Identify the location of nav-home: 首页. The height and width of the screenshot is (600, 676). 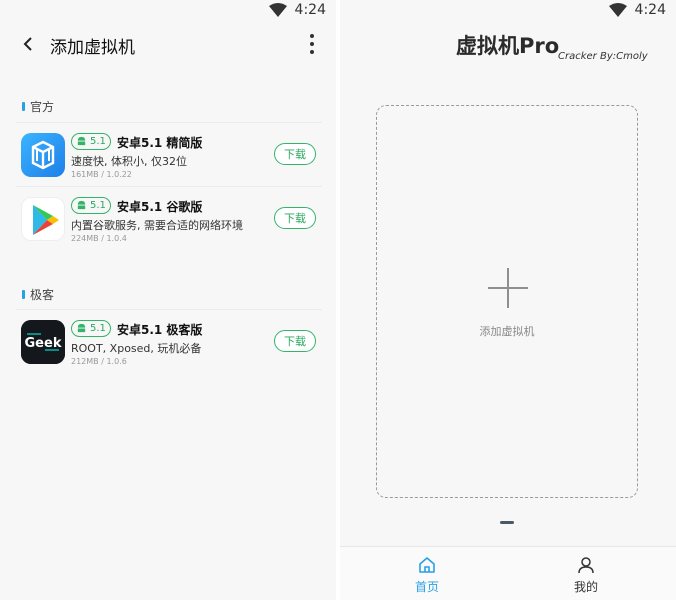
(427, 575).